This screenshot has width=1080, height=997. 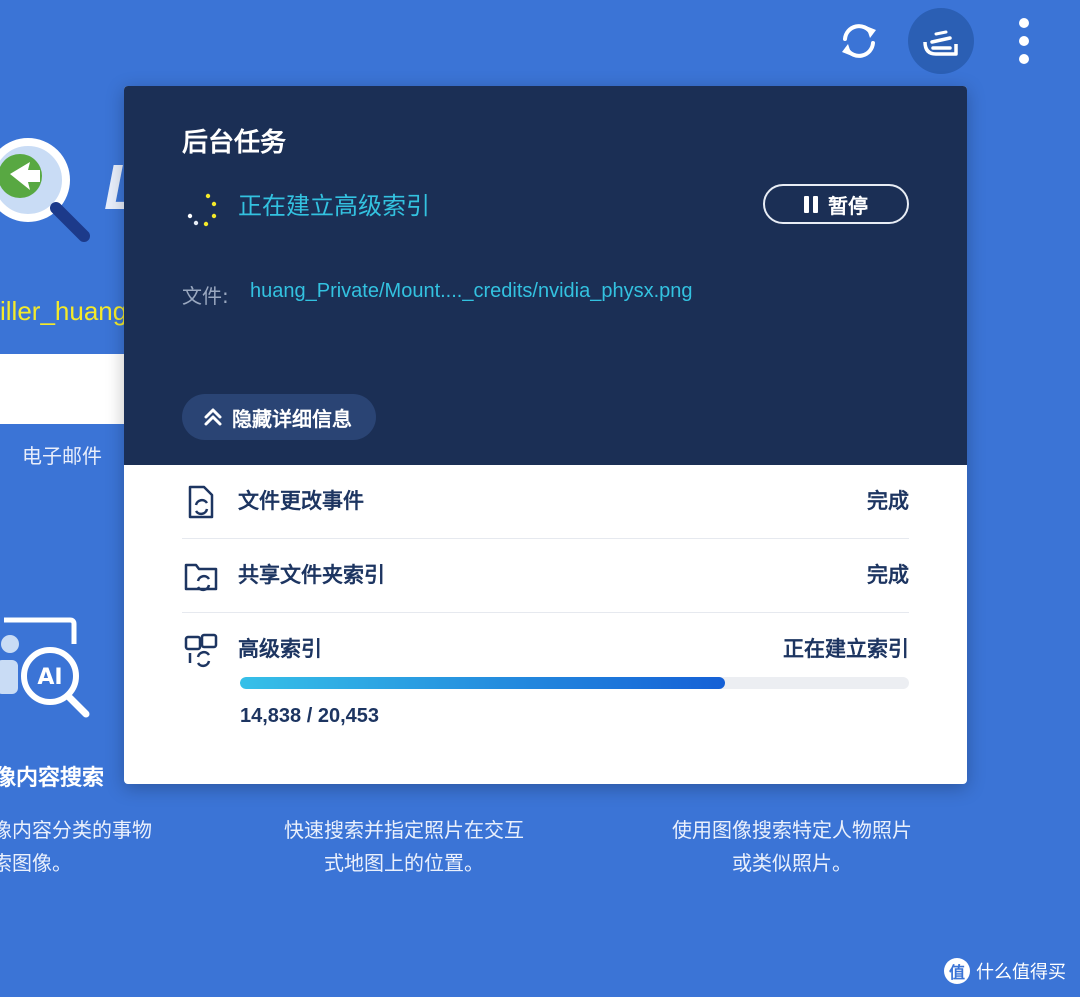 I want to click on pause-icon, so click(x=811, y=204).